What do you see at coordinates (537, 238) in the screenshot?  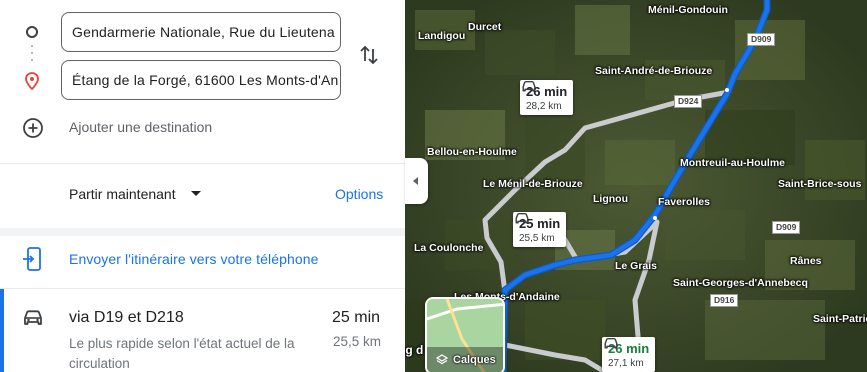 I see `callout-distance: 25,5 km` at bounding box center [537, 238].